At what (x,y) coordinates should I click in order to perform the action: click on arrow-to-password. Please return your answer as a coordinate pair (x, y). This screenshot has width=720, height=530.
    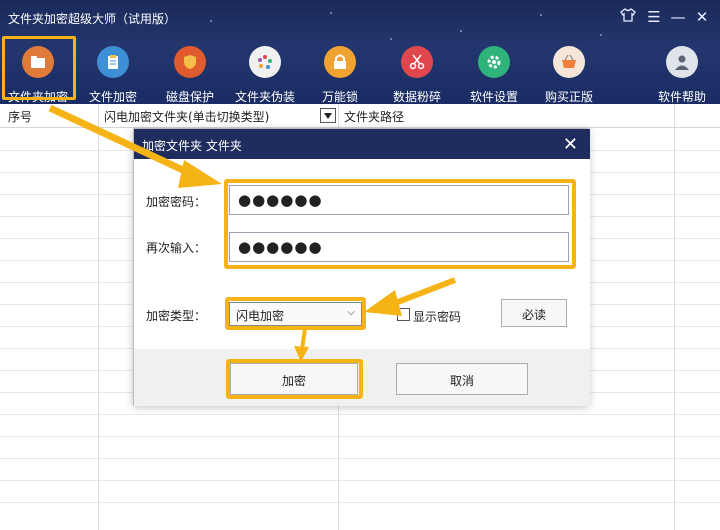
    Looking at the image, I should click on (125, 143).